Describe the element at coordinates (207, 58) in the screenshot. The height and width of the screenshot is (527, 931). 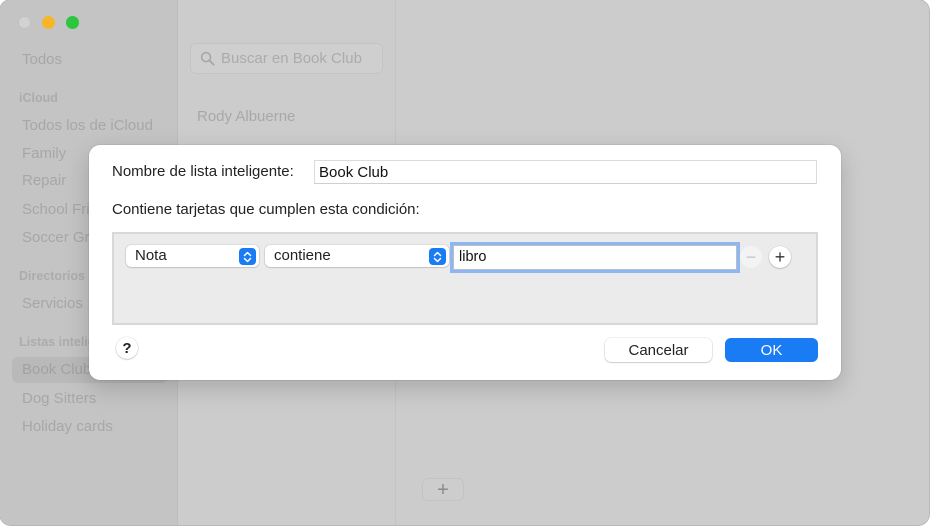
I see `search-icon` at that location.